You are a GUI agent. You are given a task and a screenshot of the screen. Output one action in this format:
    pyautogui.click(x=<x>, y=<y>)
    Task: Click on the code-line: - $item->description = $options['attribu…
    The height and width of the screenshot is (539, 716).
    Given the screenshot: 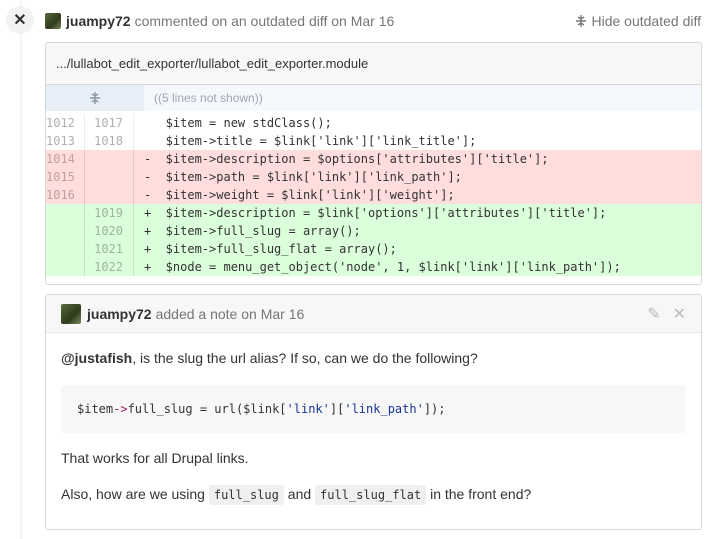 What is the action you would take?
    pyautogui.click(x=417, y=159)
    